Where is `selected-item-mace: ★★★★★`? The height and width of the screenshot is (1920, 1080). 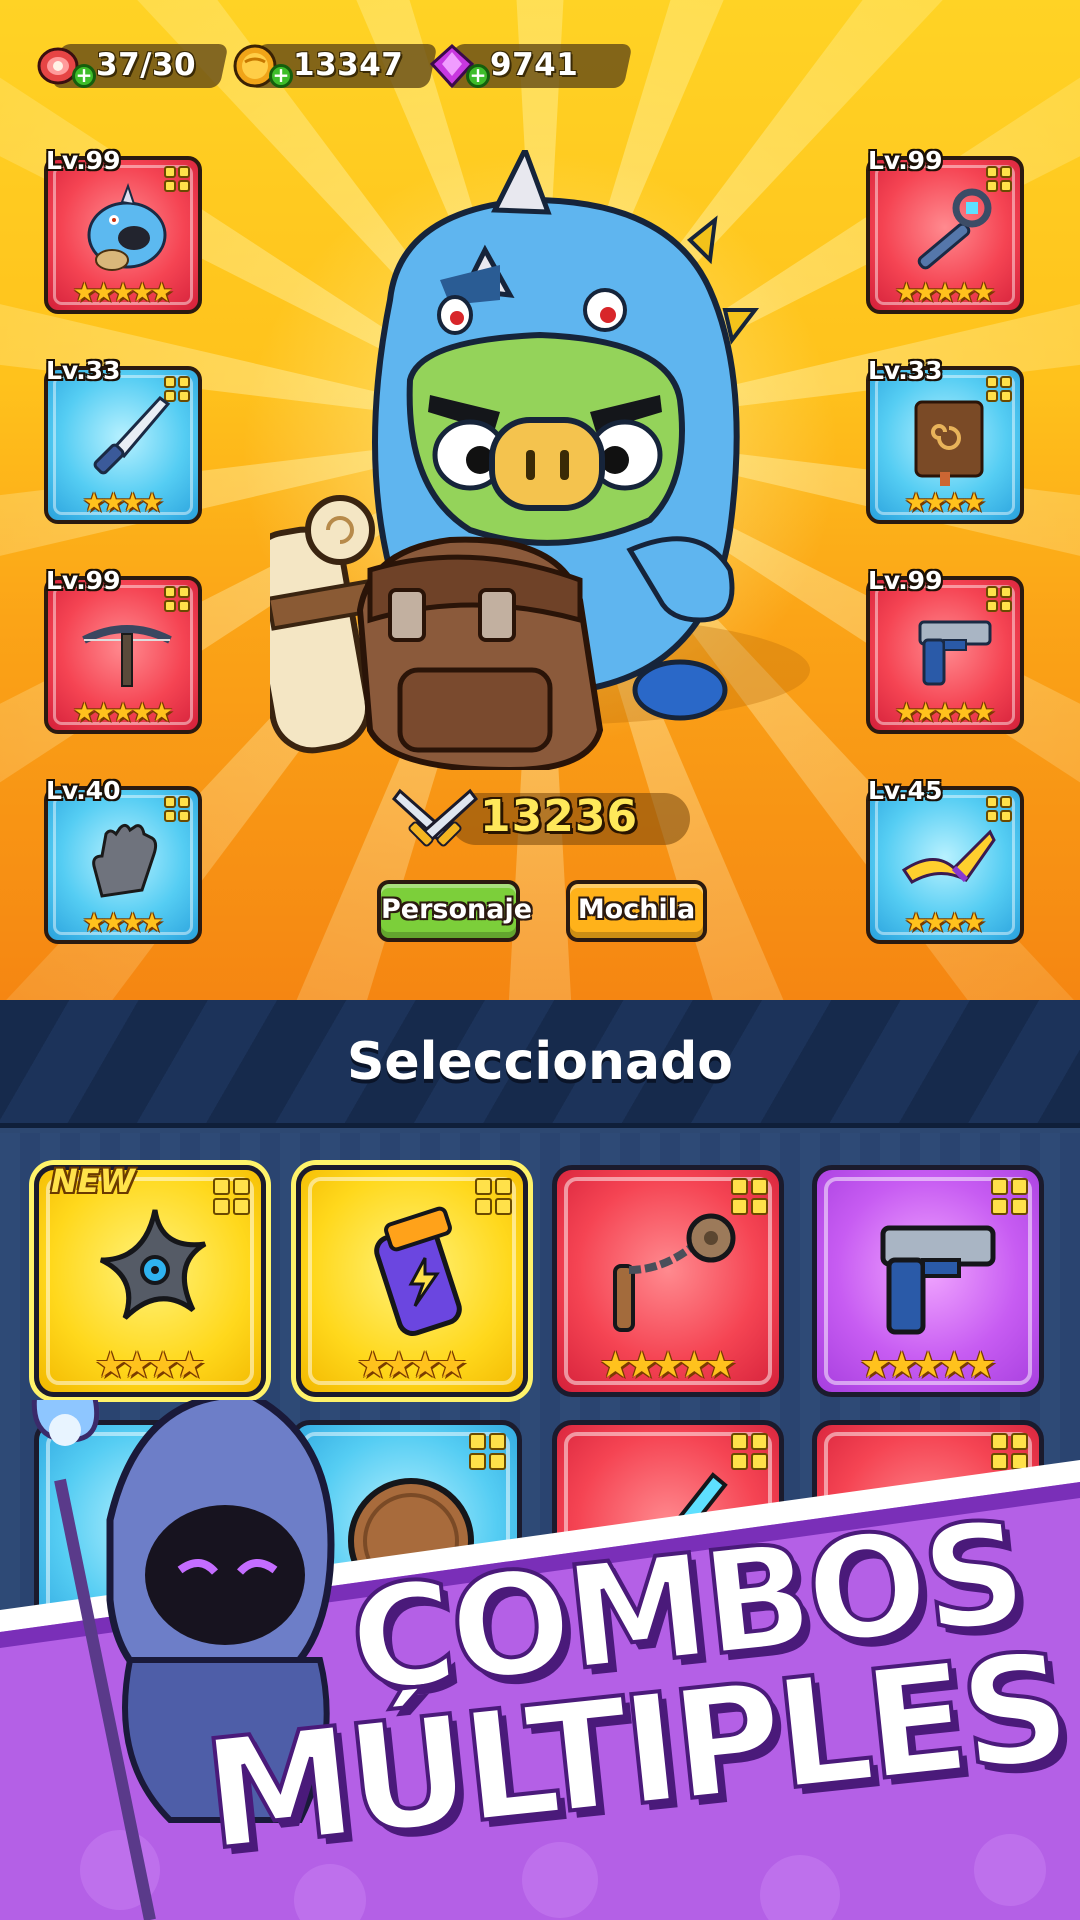
selected-item-mace: ★★★★★ is located at coordinates (668, 1281).